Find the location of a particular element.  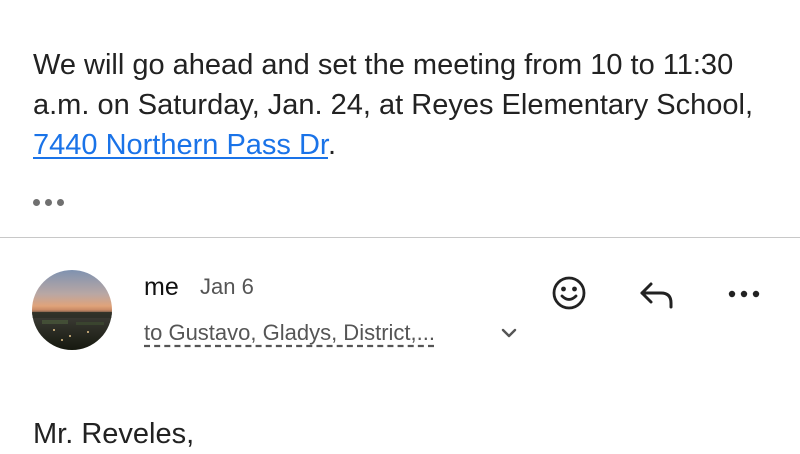

address-link: 7440 Northern Pass Dr is located at coordinates (180, 145).